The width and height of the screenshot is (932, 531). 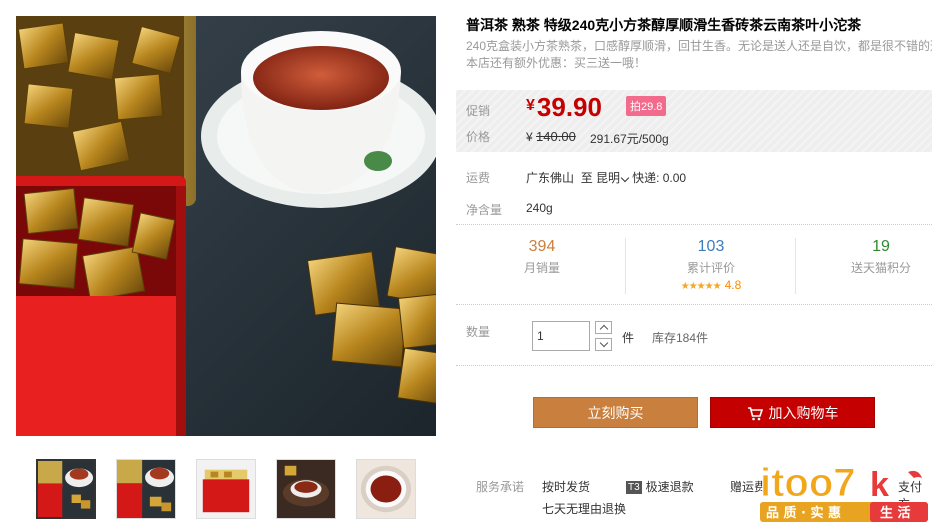 What do you see at coordinates (625, 178) in the screenshot?
I see `chevron-down-icon` at bounding box center [625, 178].